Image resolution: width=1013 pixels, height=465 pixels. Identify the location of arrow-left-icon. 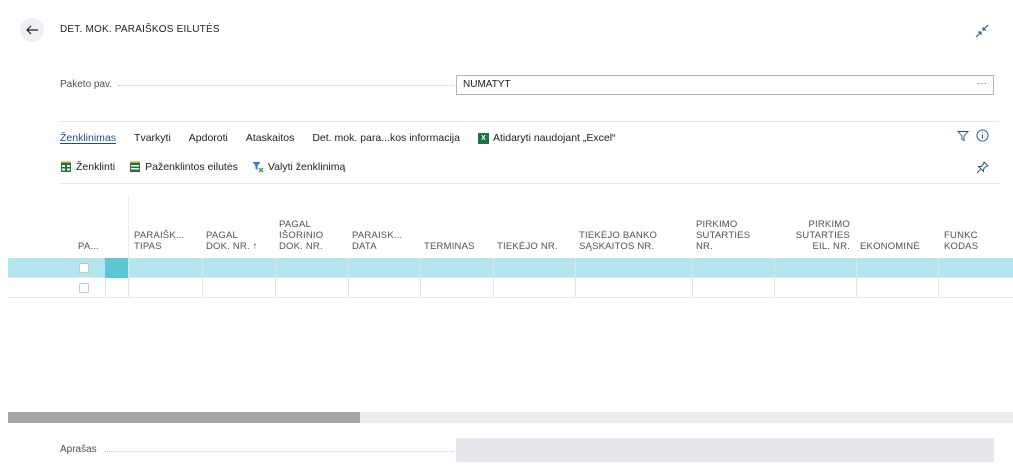
(32, 30).